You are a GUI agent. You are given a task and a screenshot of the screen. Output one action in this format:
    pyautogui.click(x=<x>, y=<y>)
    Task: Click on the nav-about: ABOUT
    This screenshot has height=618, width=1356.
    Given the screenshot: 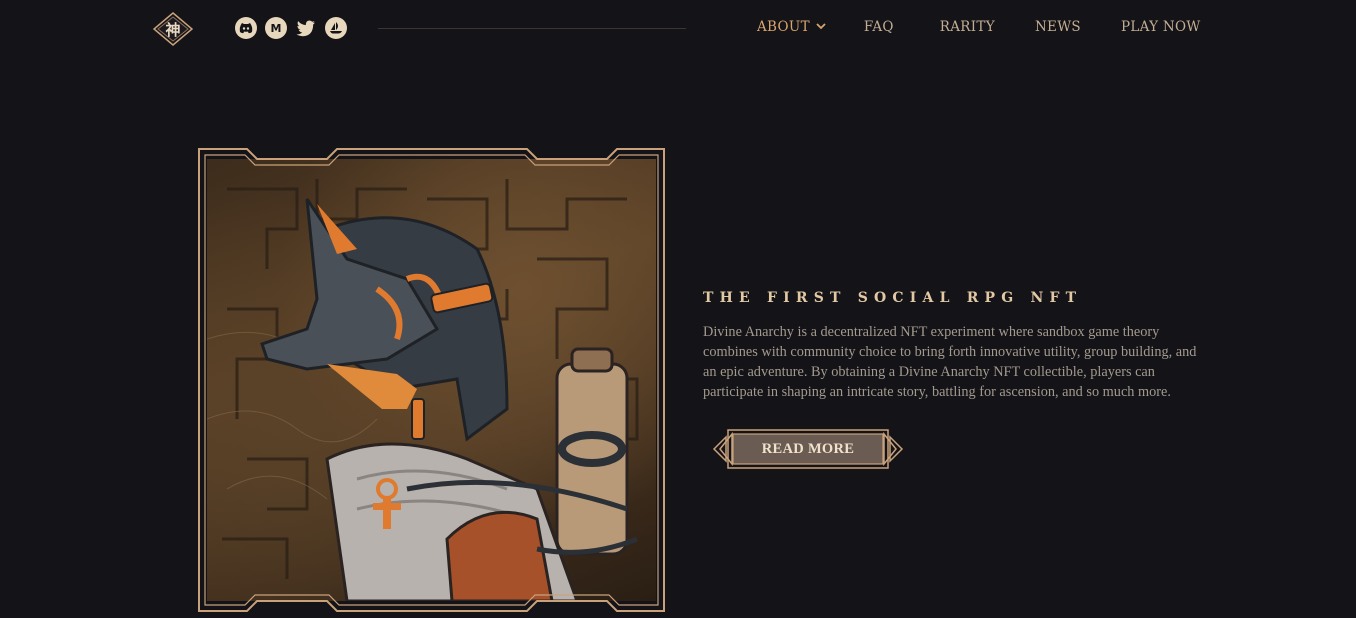 What is the action you would take?
    pyautogui.click(x=791, y=27)
    